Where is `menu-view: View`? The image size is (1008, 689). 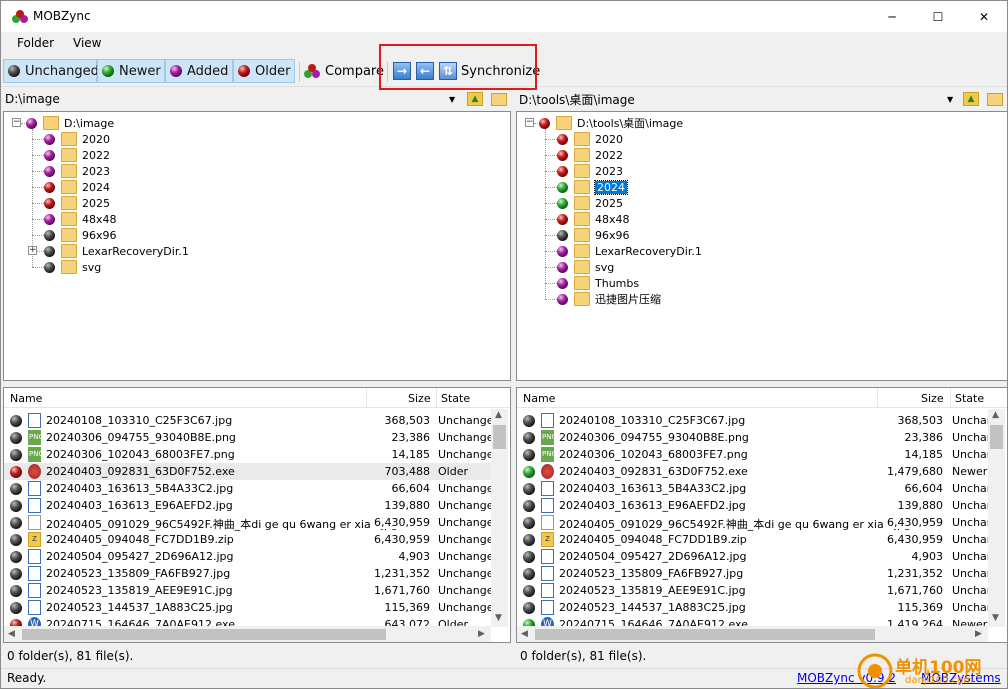 menu-view: View is located at coordinates (87, 43).